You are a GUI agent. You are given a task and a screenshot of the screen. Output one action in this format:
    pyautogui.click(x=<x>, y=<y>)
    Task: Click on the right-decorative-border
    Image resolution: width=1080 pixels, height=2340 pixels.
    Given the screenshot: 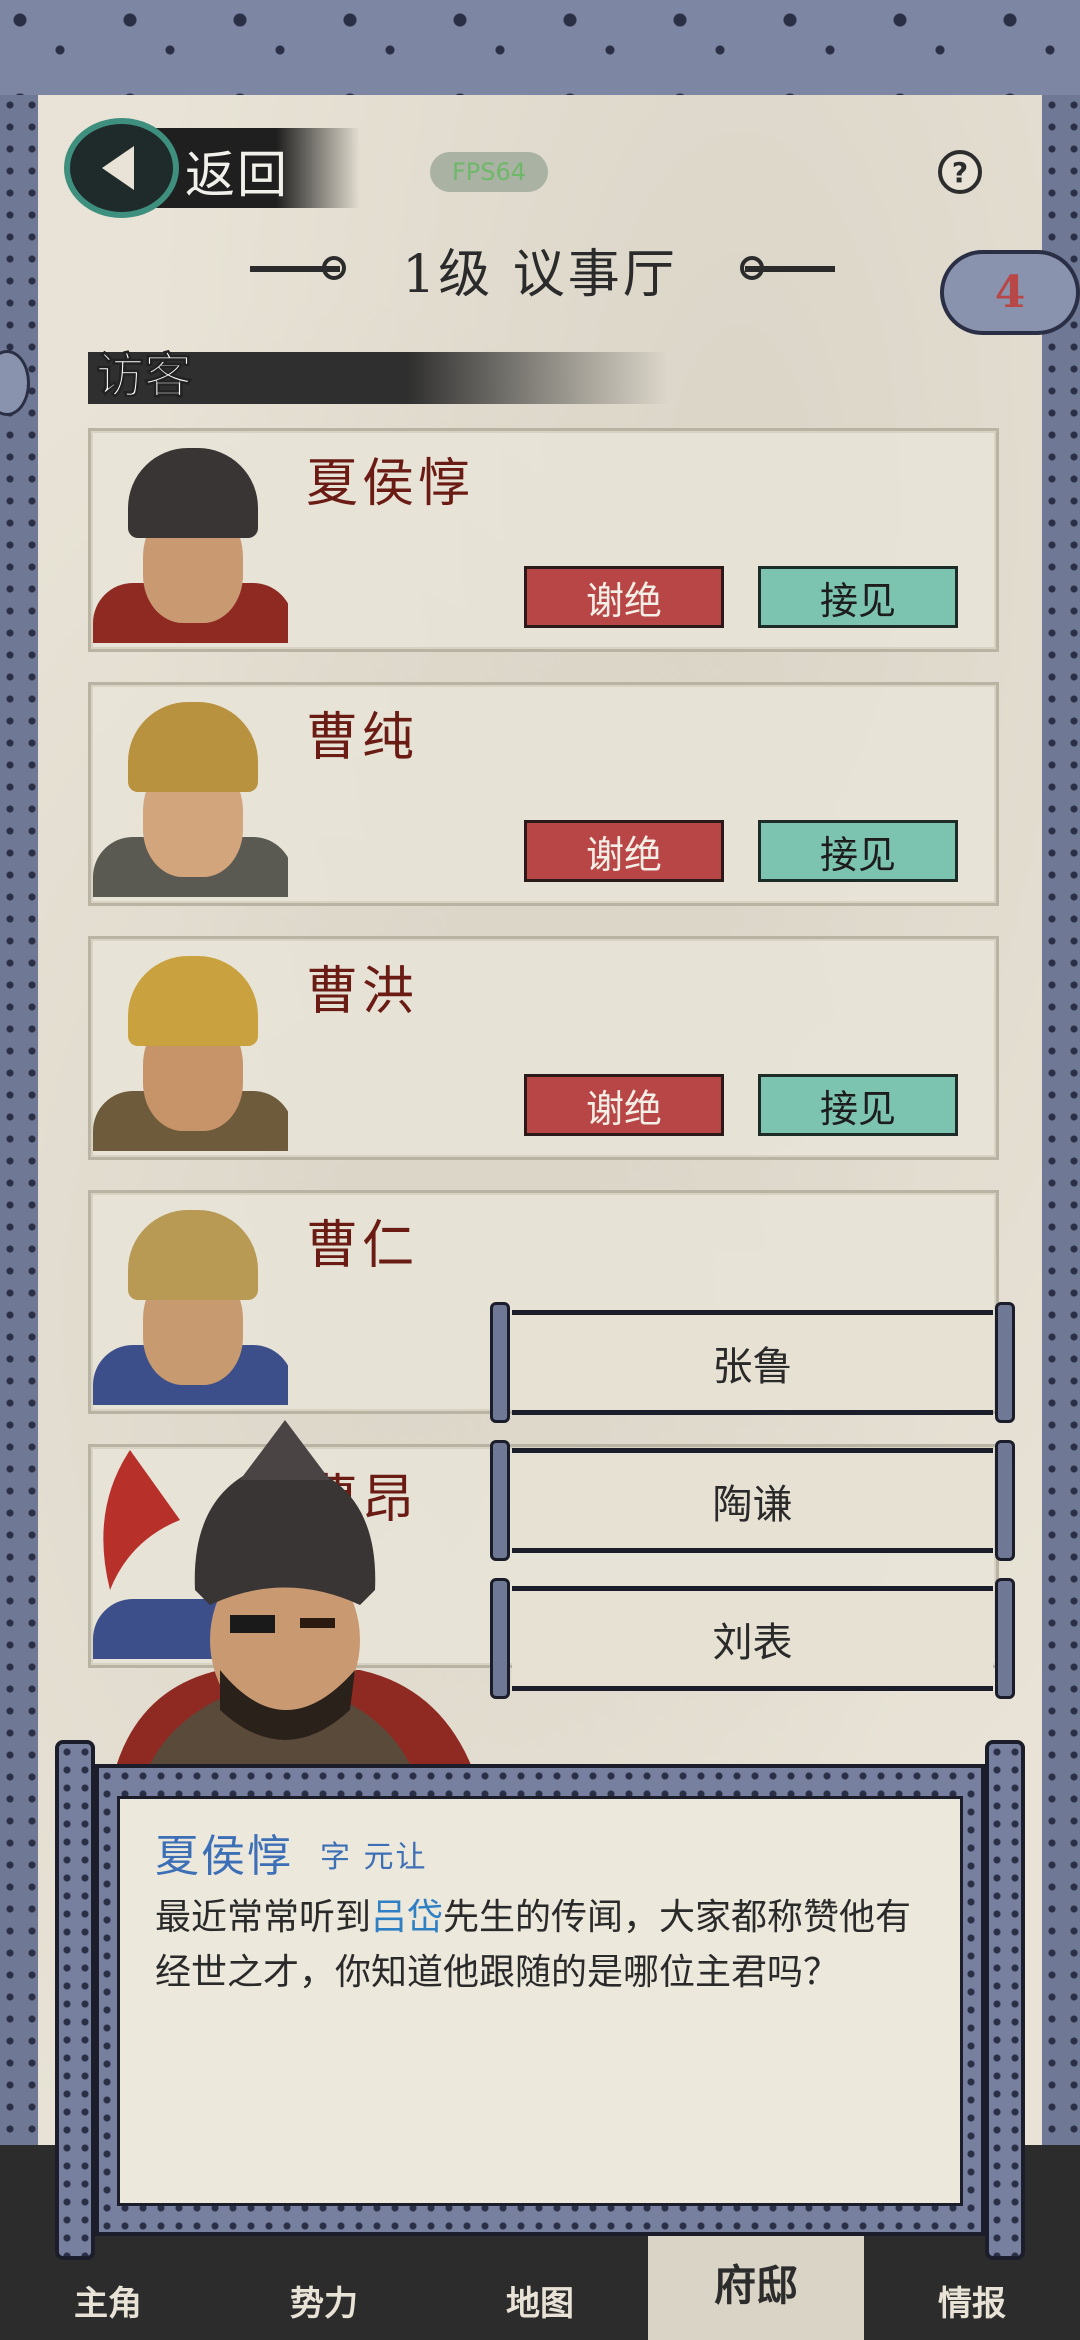 What is the action you would take?
    pyautogui.click(x=1061, y=1145)
    